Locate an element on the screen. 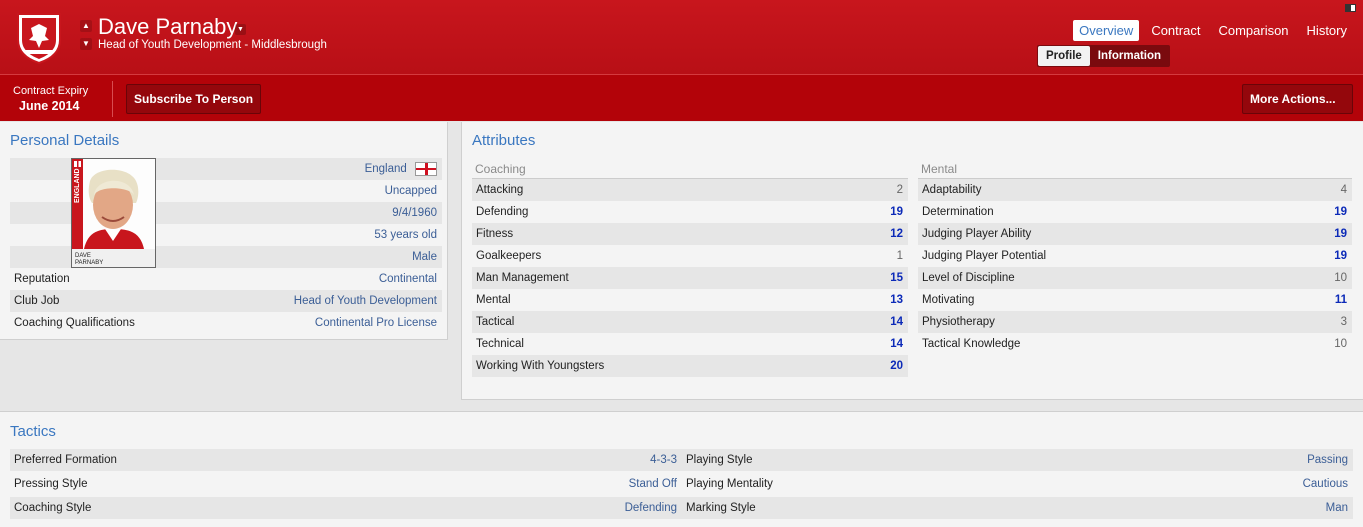  playing-style-row: Playing Style Passing is located at coordinates (1017, 460).